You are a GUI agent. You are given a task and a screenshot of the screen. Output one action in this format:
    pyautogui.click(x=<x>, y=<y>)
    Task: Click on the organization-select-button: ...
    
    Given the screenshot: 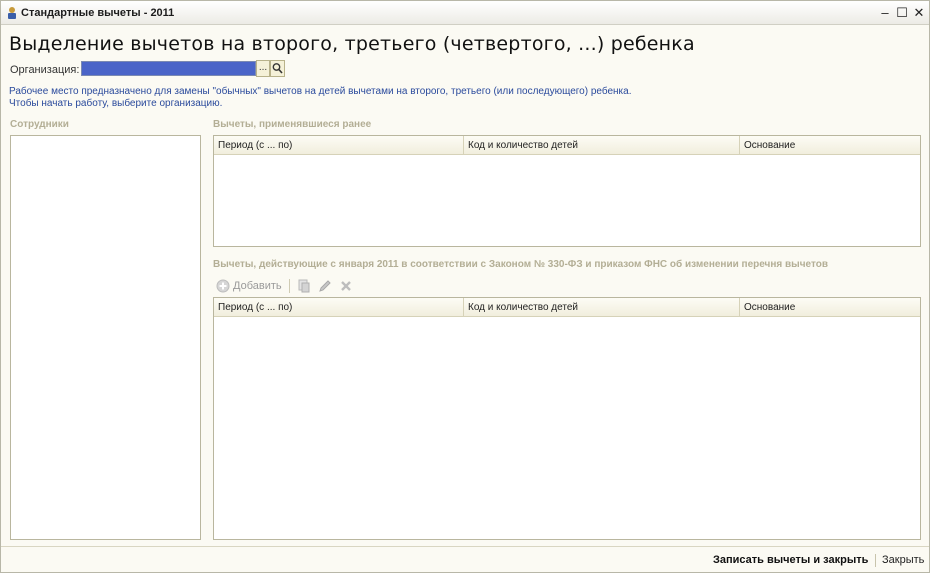 What is the action you would take?
    pyautogui.click(x=263, y=68)
    